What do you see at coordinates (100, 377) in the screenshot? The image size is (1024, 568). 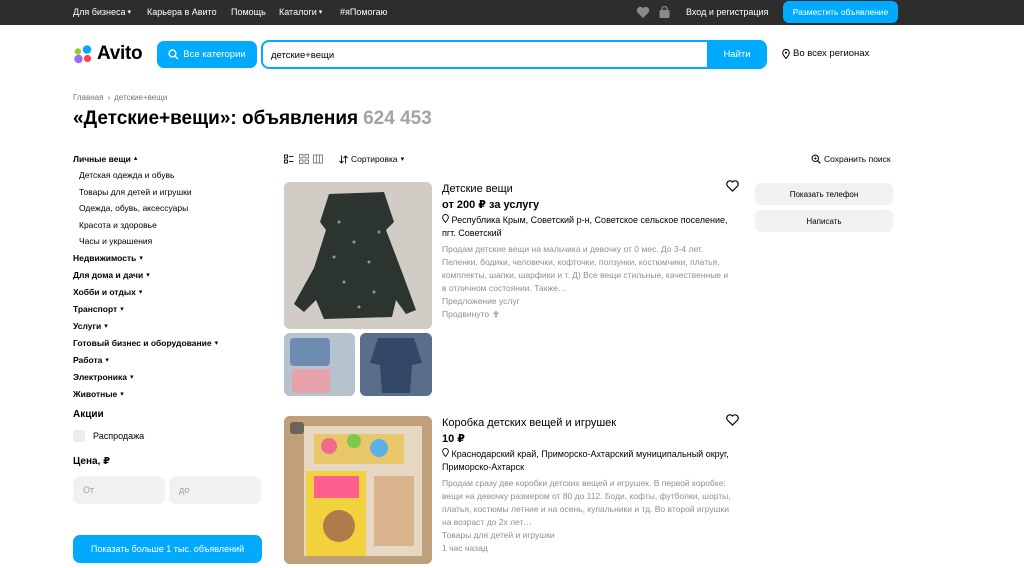 I see `sidebar-item-label: Электроника` at bounding box center [100, 377].